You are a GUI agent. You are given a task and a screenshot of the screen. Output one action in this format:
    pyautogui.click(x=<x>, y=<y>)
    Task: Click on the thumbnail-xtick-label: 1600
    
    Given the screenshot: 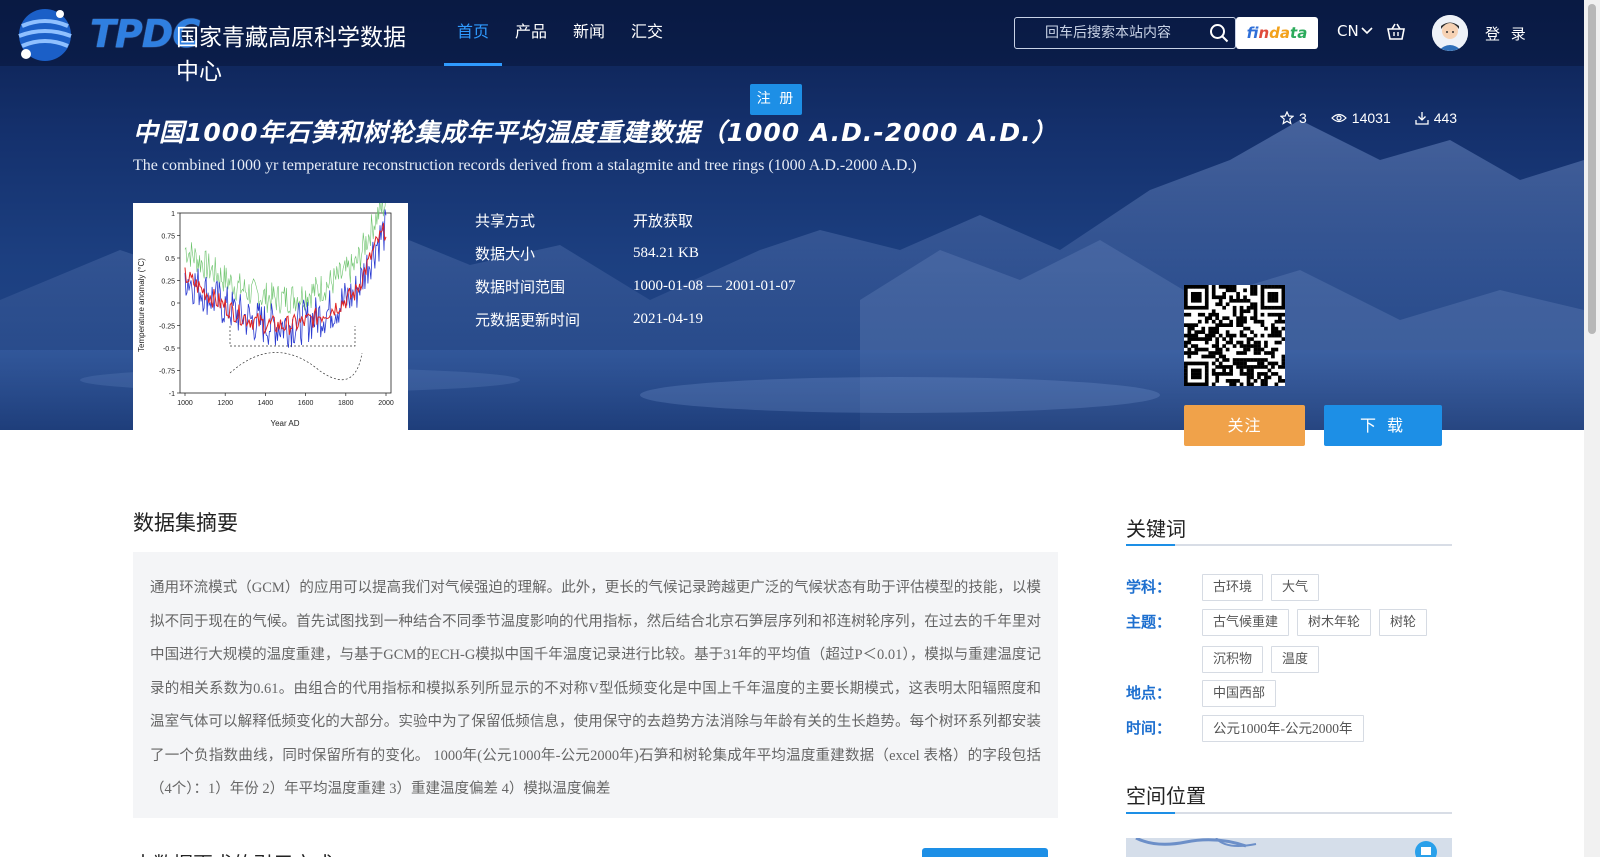 What is the action you would take?
    pyautogui.click(x=306, y=403)
    